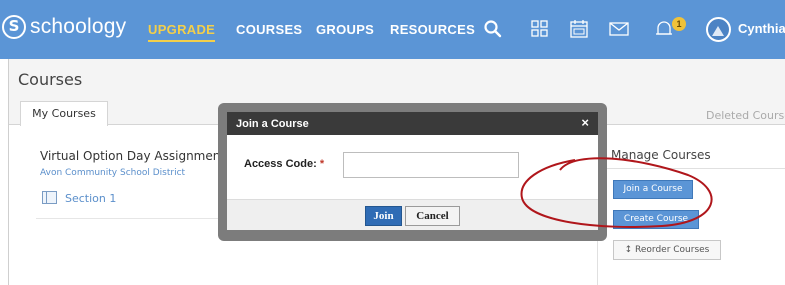  What do you see at coordinates (280, 164) in the screenshot?
I see `access-code-label-text: Access Code:` at bounding box center [280, 164].